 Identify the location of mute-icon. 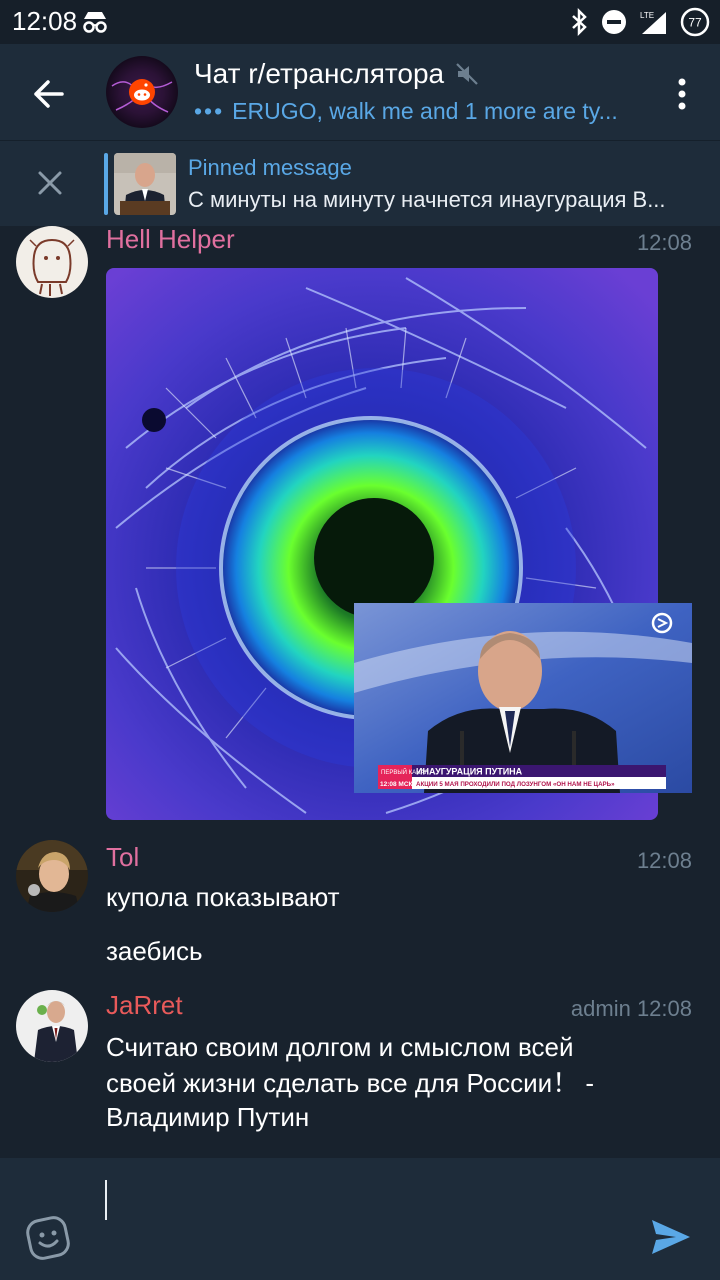
(467, 74).